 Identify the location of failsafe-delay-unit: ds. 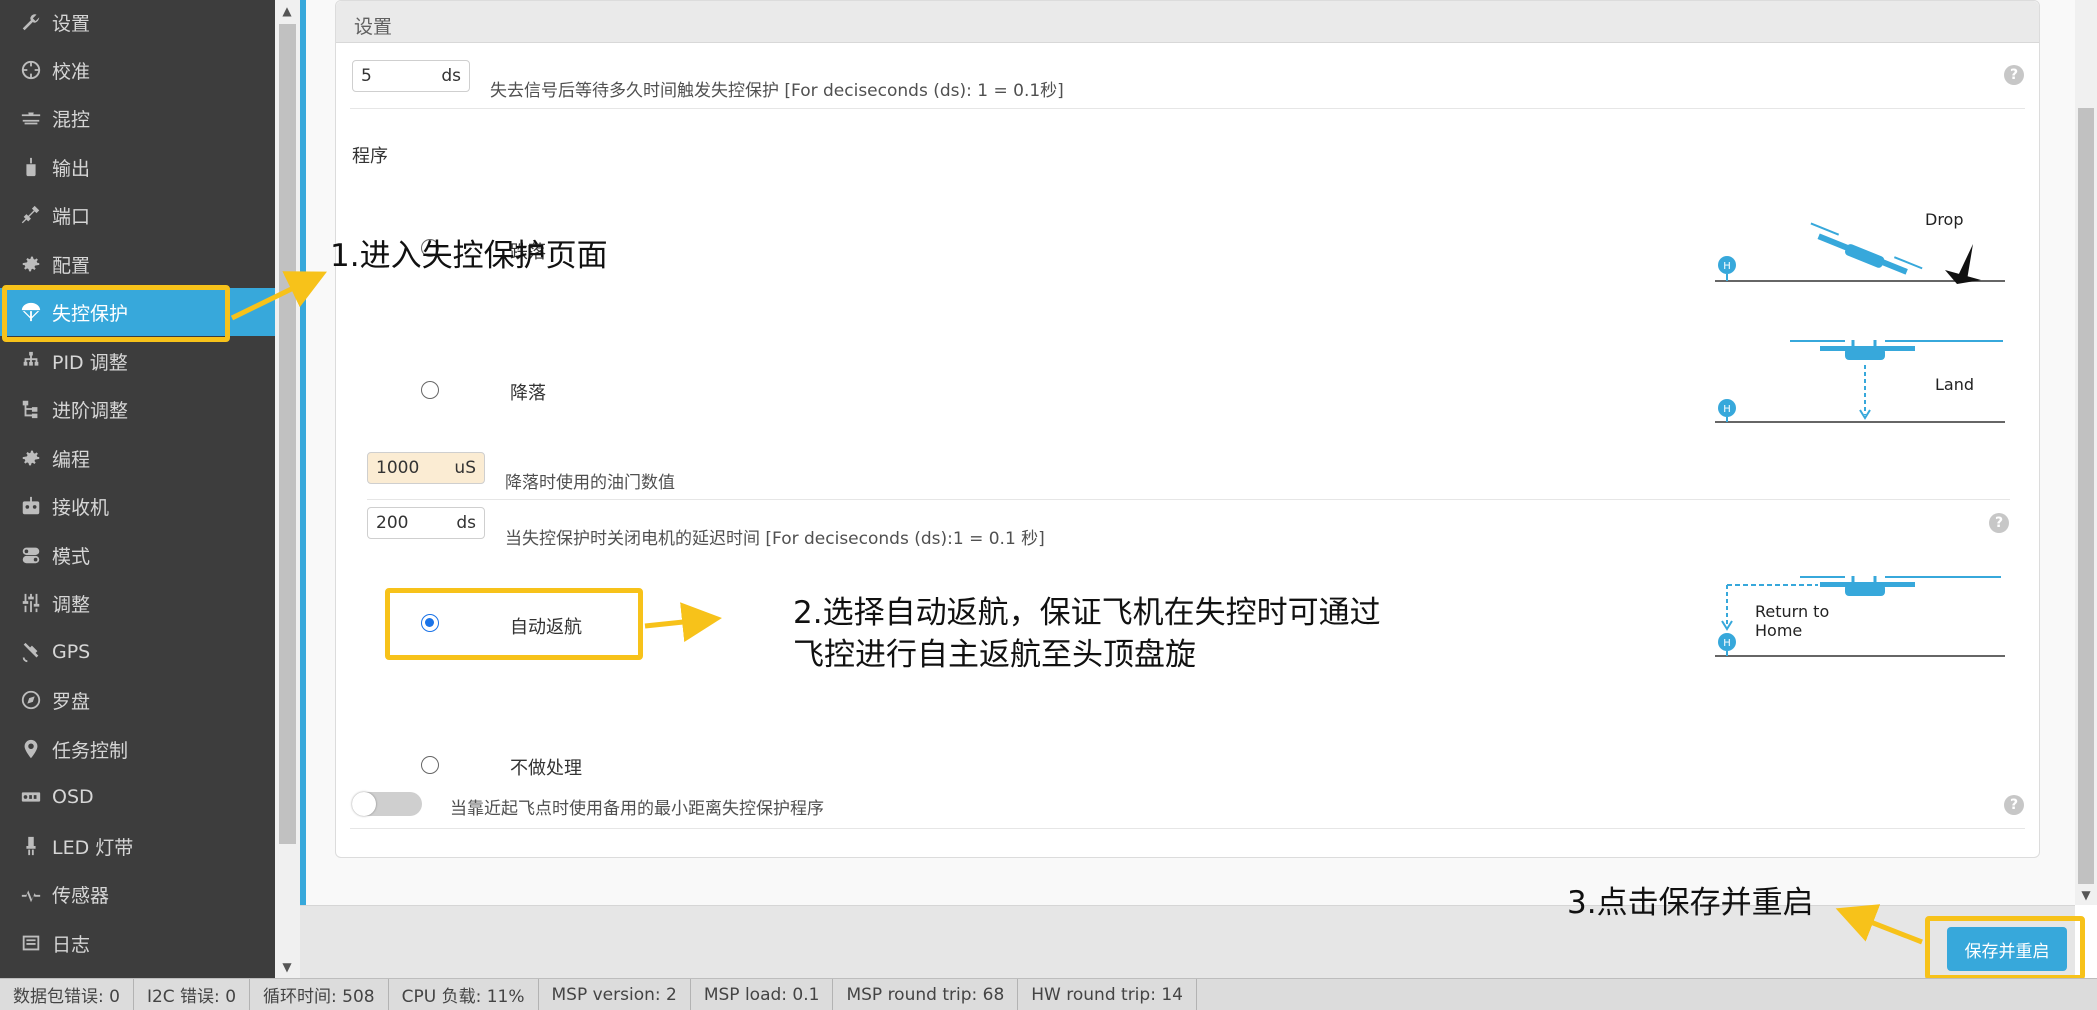
(451, 76).